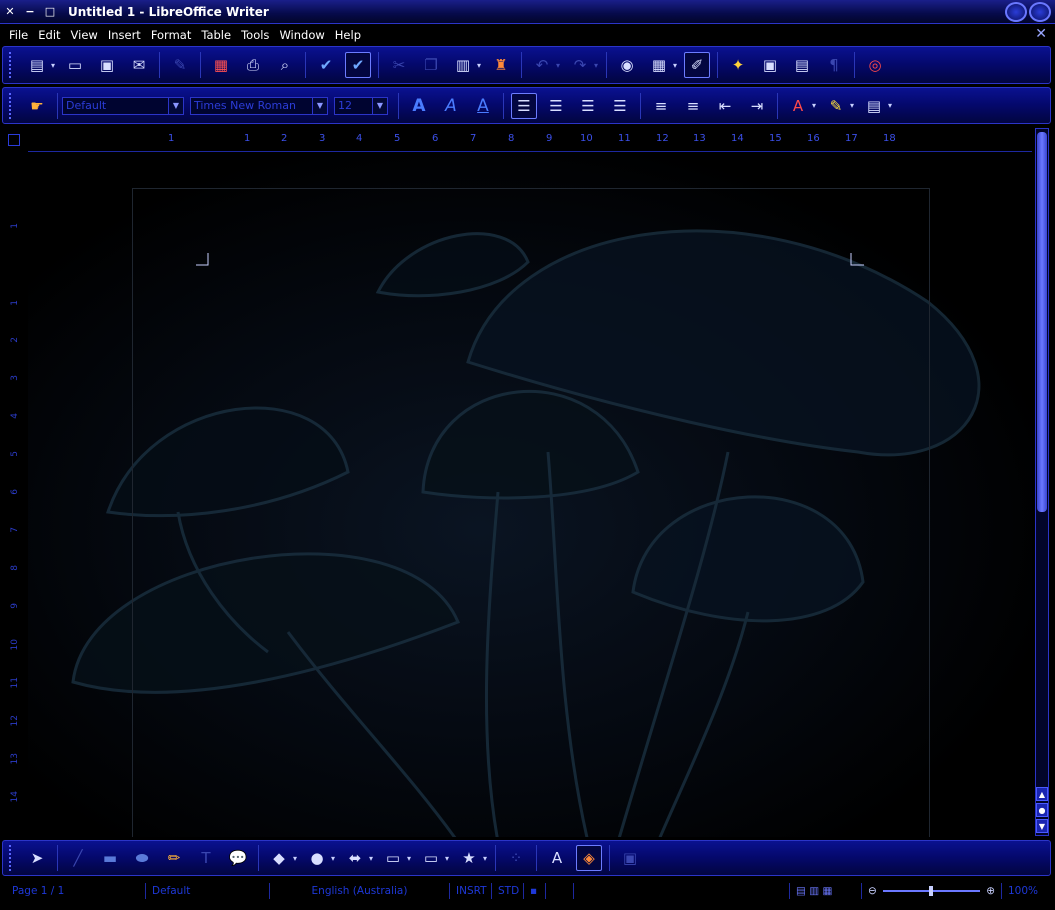  Describe the element at coordinates (560, 65) in the screenshot. I see `undo-dropdown-icon: ▾` at that location.